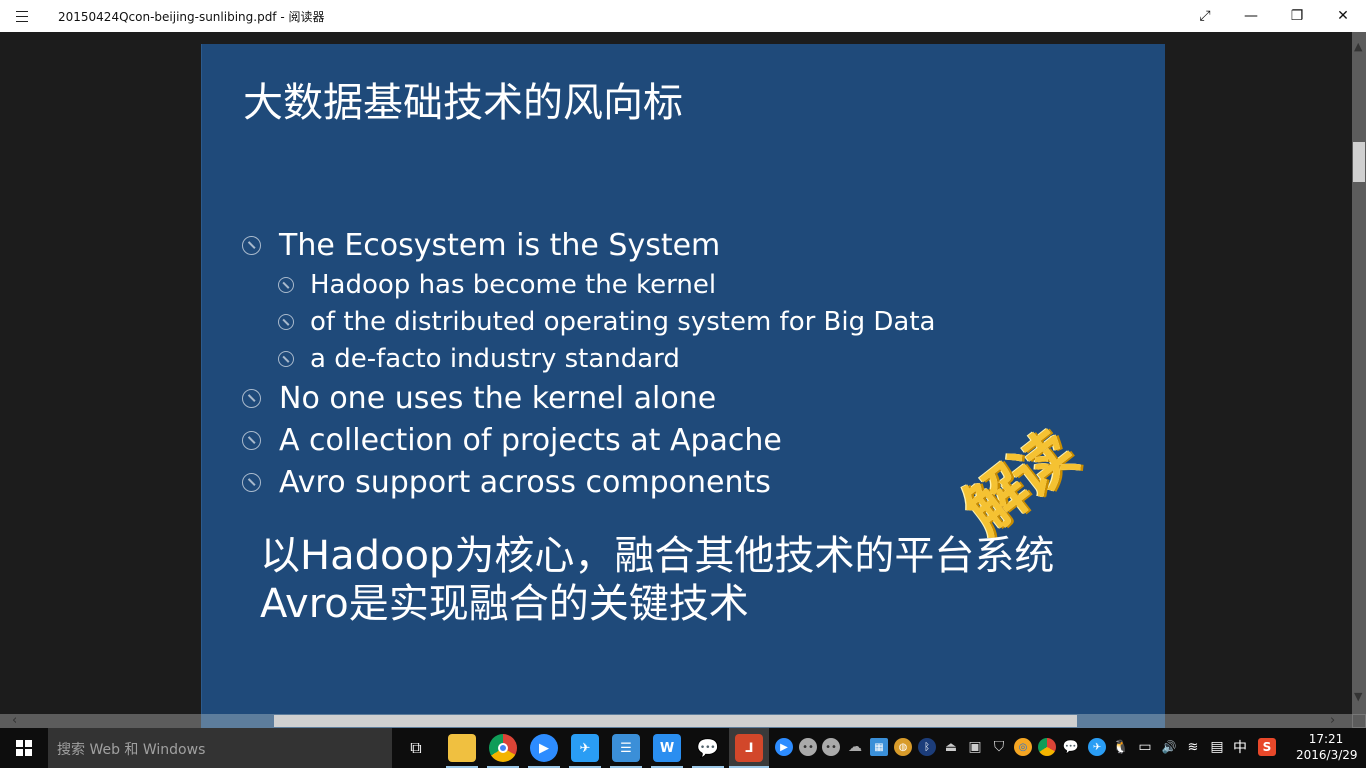  Describe the element at coordinates (588, 245) in the screenshot. I see `bullet-item: The Ecosystem is the System` at that location.